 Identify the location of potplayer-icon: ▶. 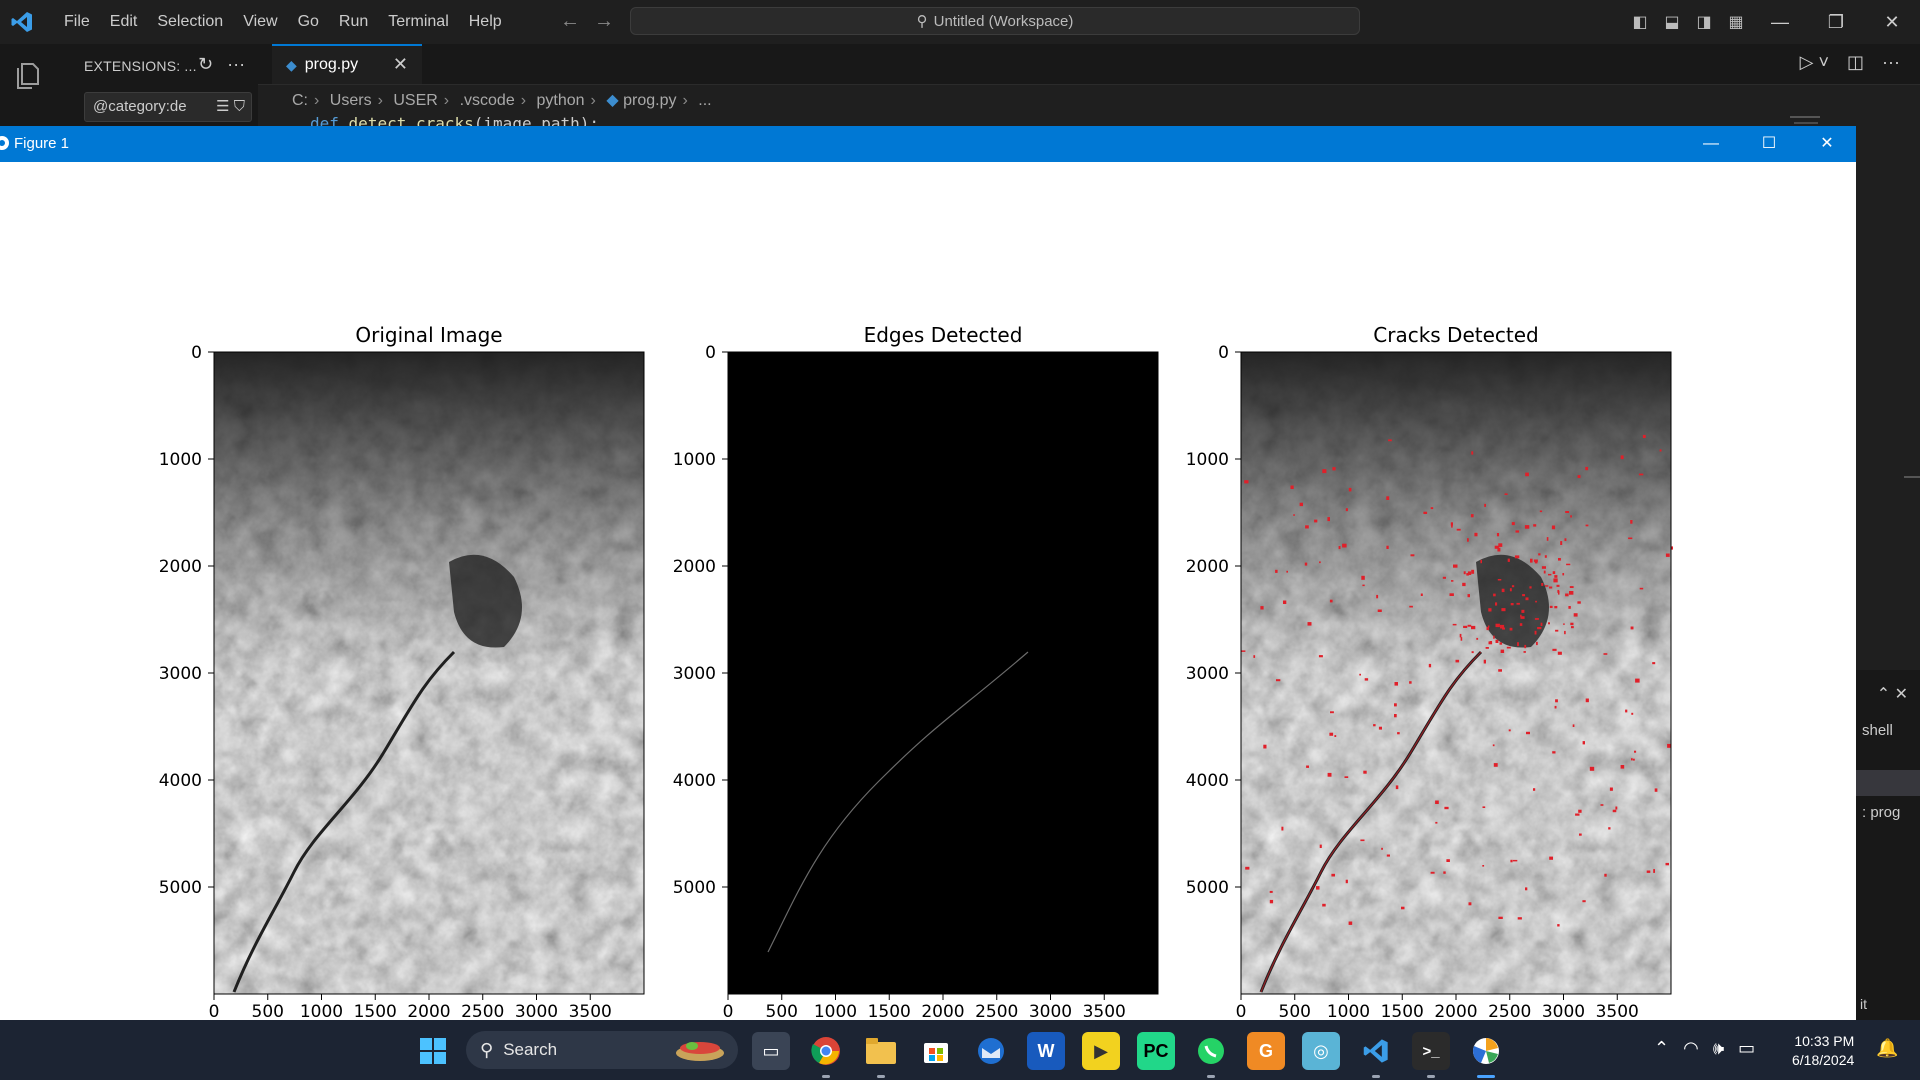
(1101, 1051).